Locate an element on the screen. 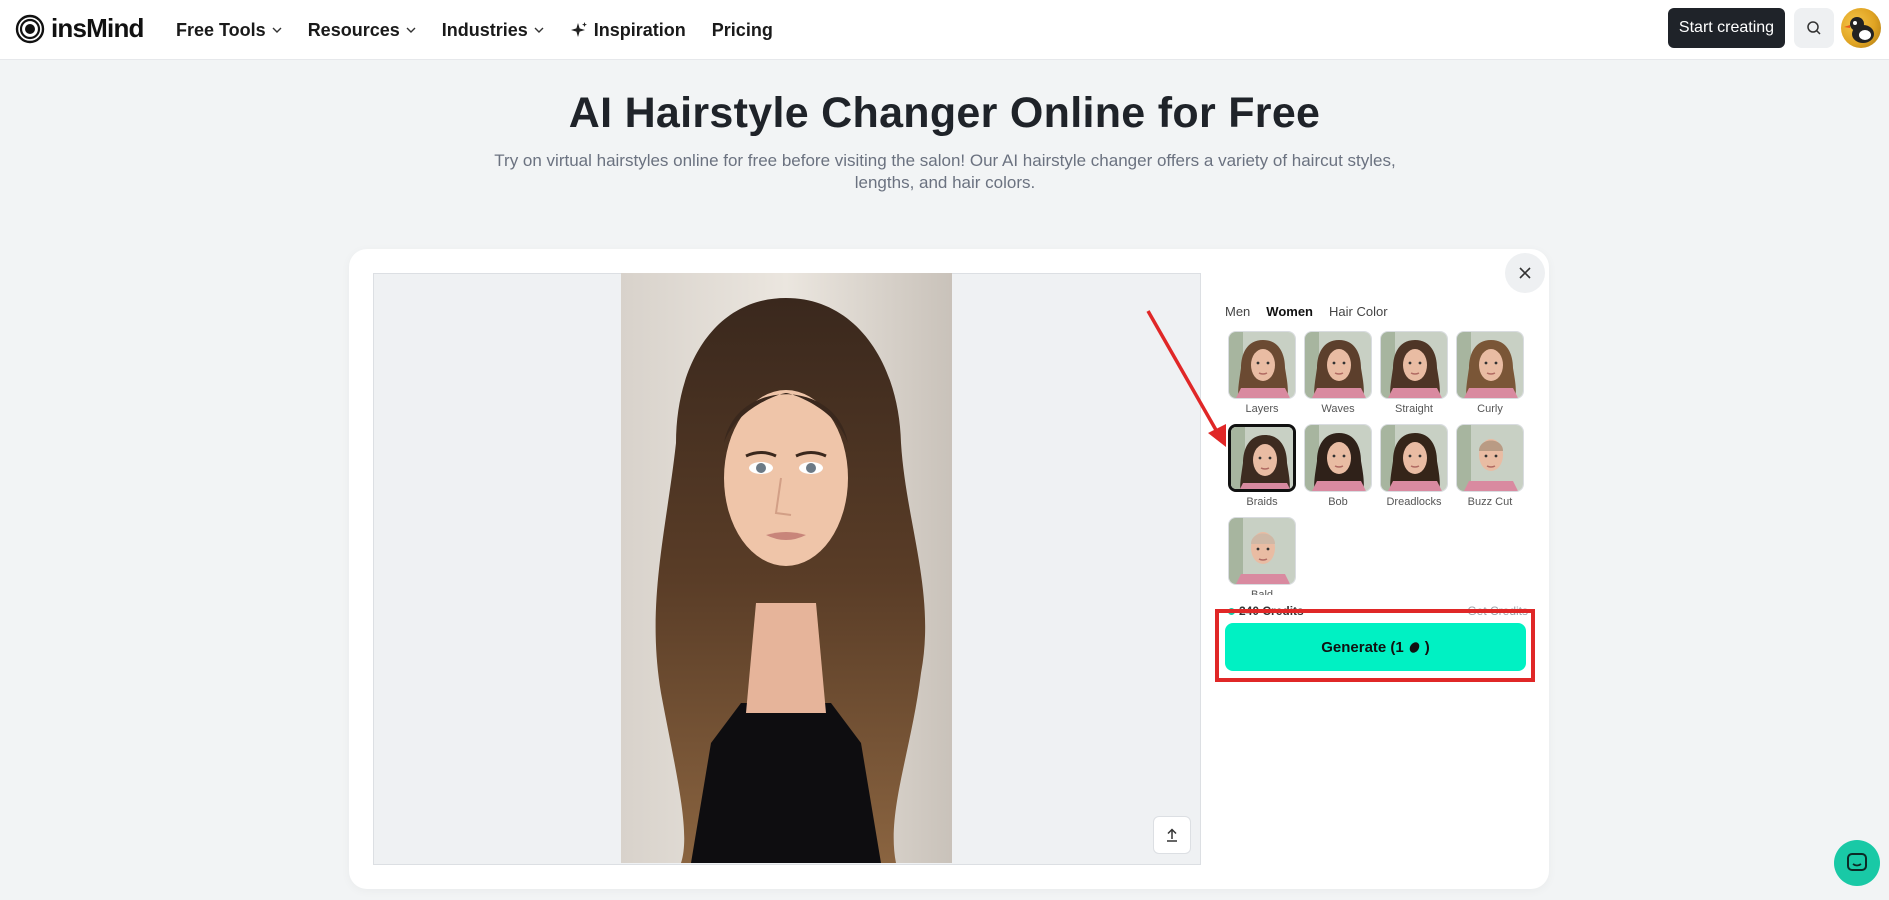 The image size is (1889, 900). credit-coin-icon is located at coordinates (1414, 647).